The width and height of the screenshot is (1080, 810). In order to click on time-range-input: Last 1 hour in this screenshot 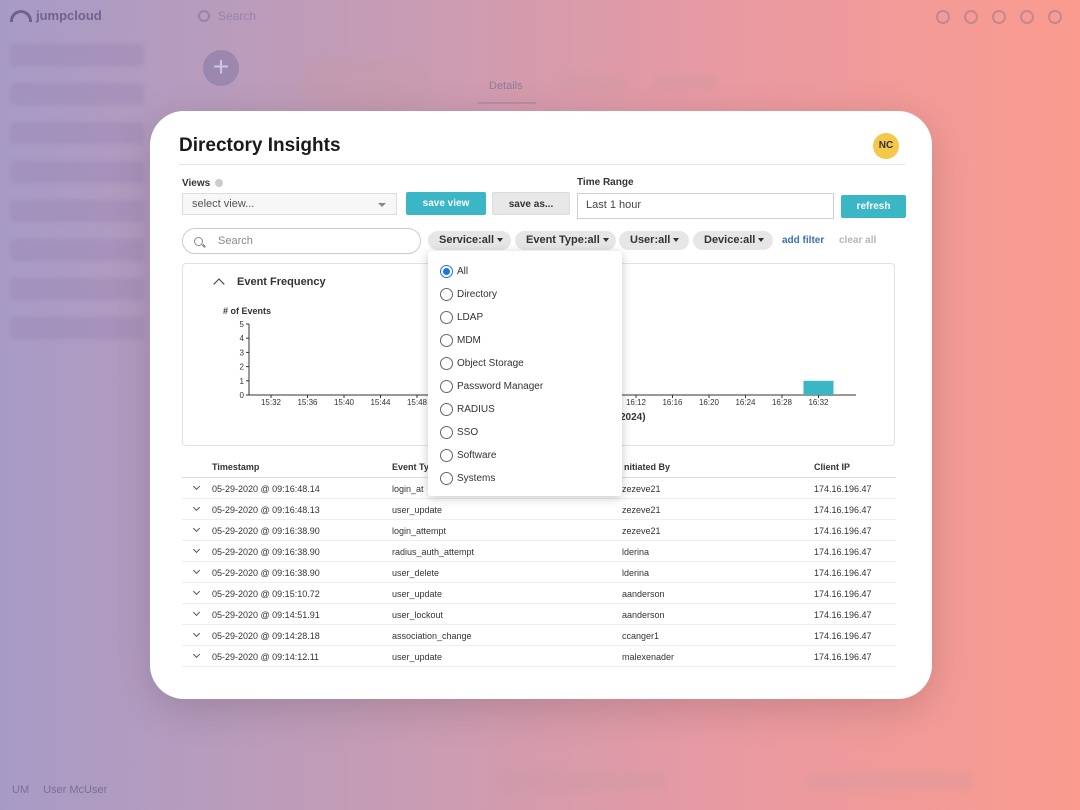, I will do `click(705, 206)`.